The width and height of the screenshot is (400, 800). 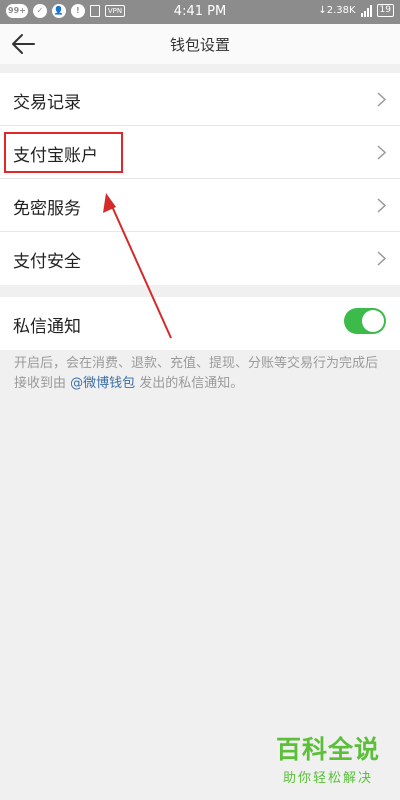 What do you see at coordinates (47, 327) in the screenshot?
I see `toggle-label: 私信通知` at bounding box center [47, 327].